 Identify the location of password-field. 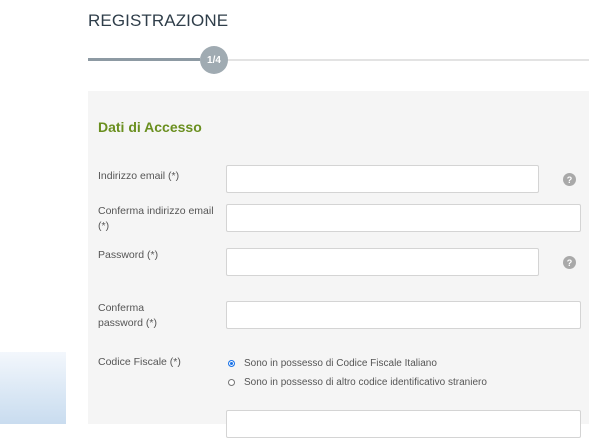
(382, 262).